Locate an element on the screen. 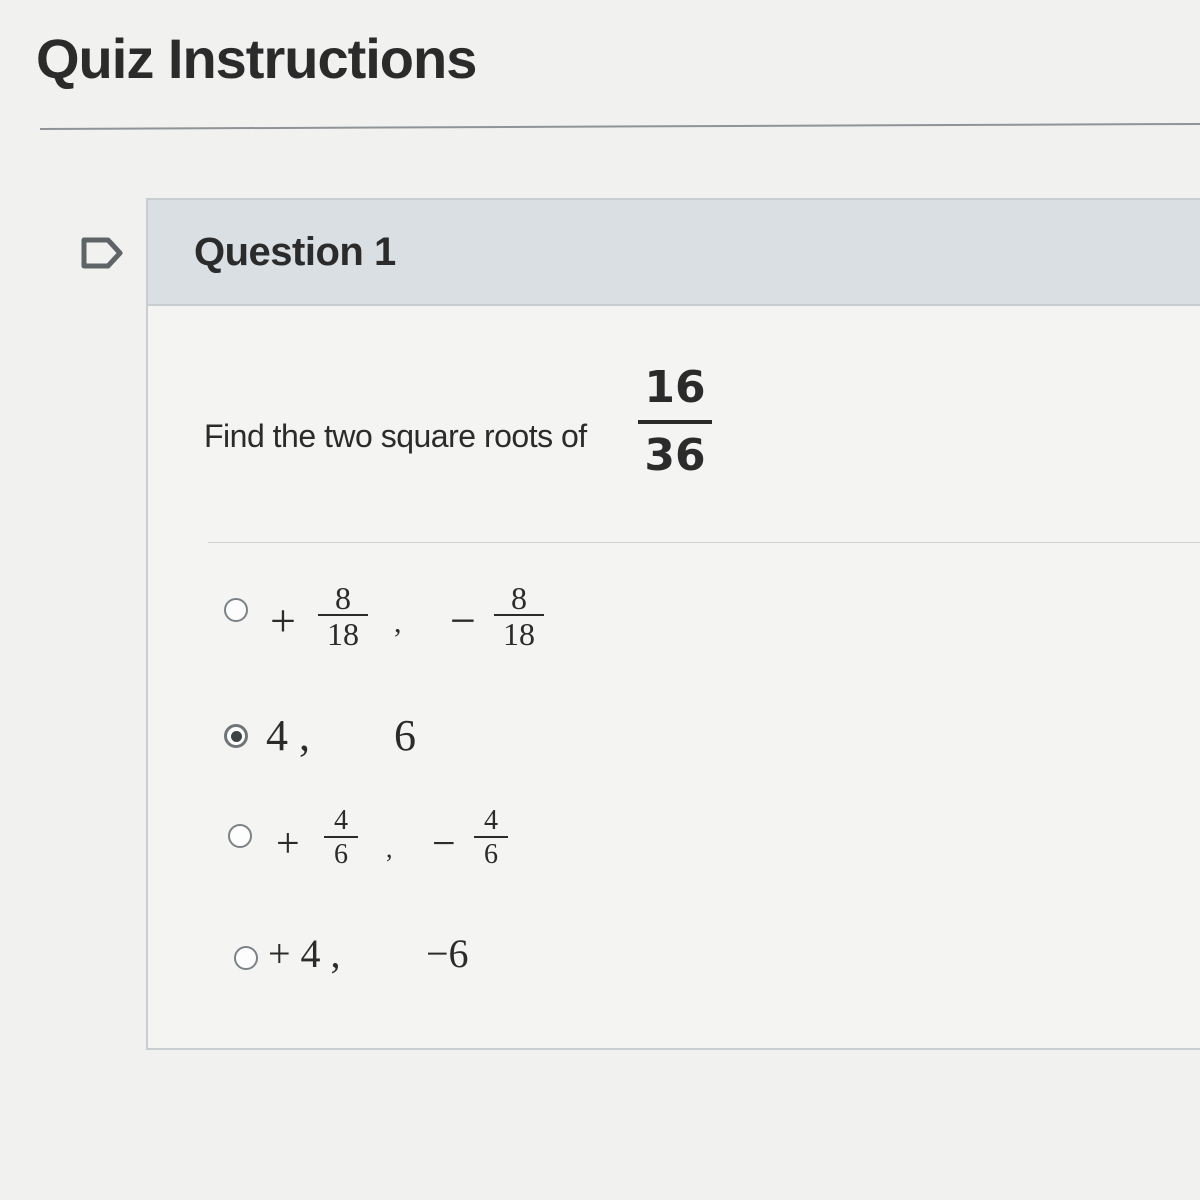 The height and width of the screenshot is (1200, 1200). page-title: Quiz Instructions is located at coordinates (256, 58).